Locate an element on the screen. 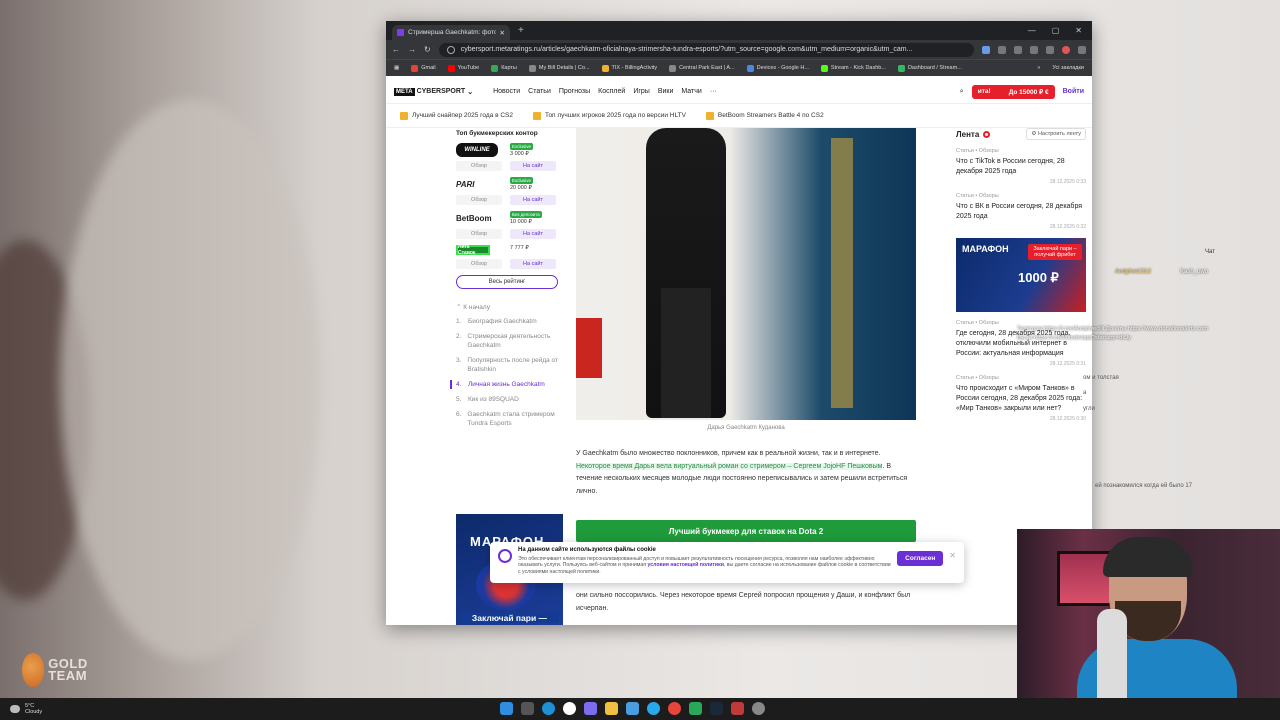 This screenshot has width=1280, height=720. sidebar-icon is located at coordinates (1034, 49).